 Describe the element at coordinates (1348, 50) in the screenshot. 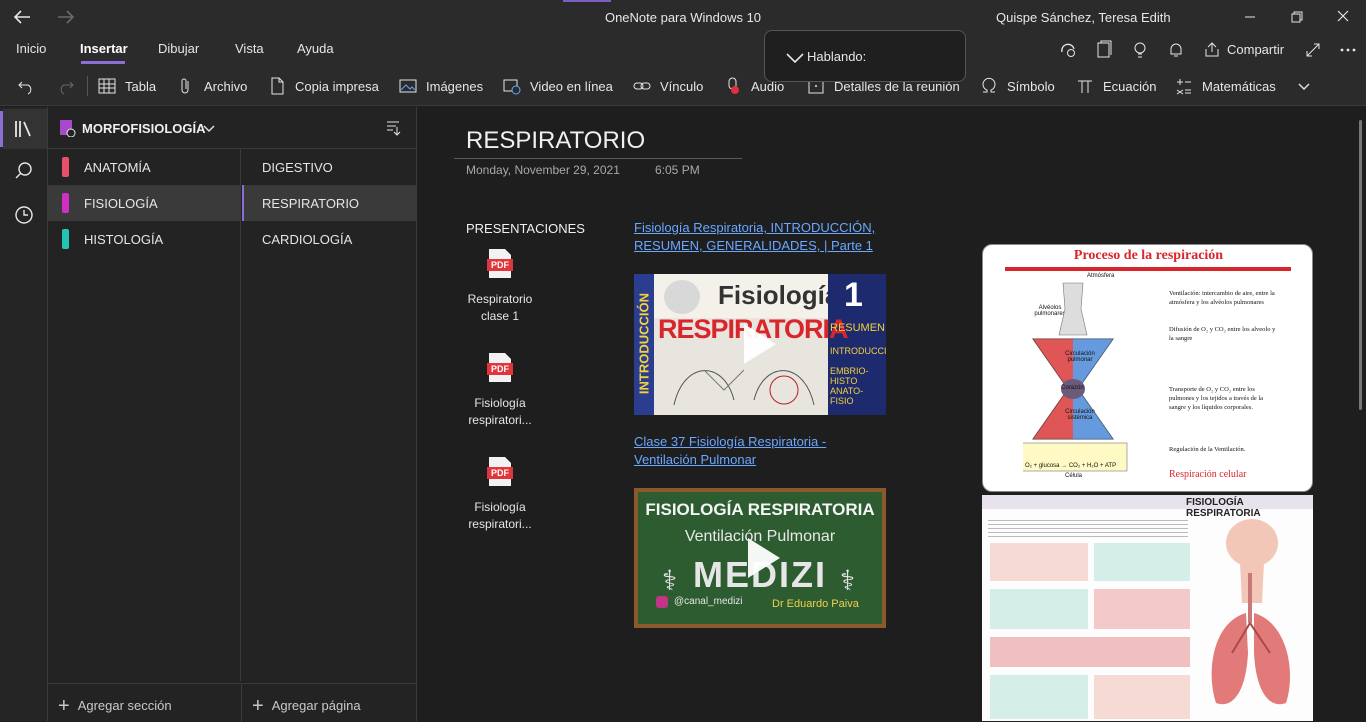

I see `more-options-icon` at that location.